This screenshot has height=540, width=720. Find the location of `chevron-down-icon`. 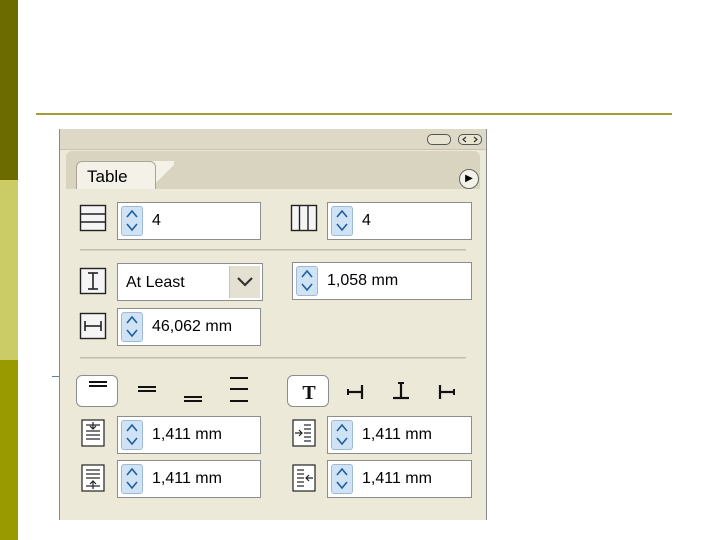

chevron-down-icon is located at coordinates (245, 282).